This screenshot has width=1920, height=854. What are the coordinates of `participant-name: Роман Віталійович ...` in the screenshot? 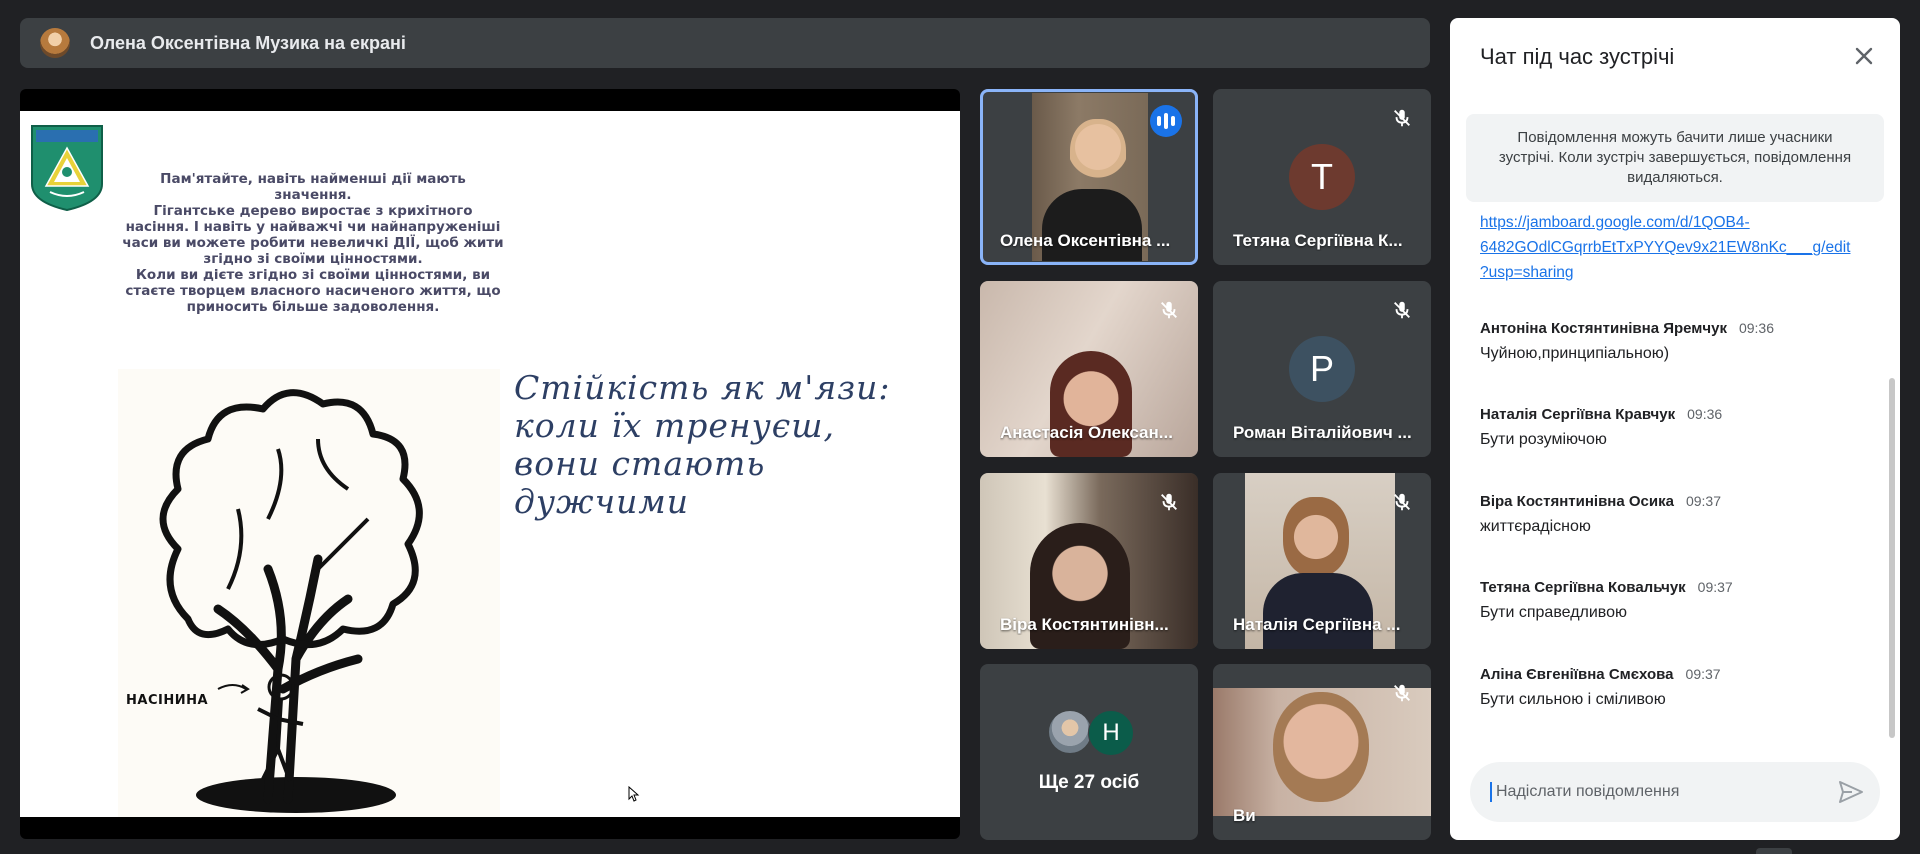 It's located at (1322, 432).